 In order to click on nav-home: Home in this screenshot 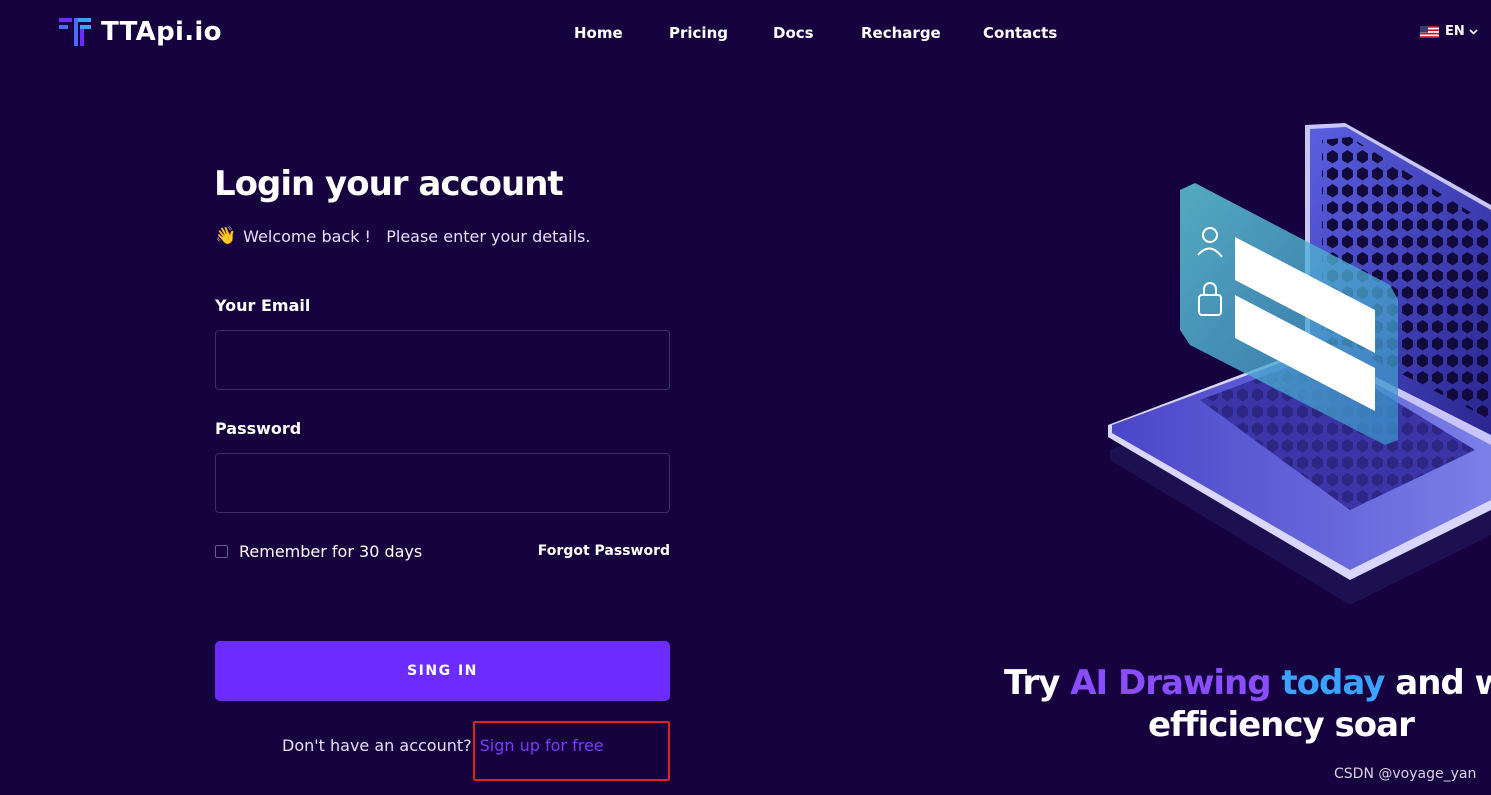, I will do `click(598, 33)`.